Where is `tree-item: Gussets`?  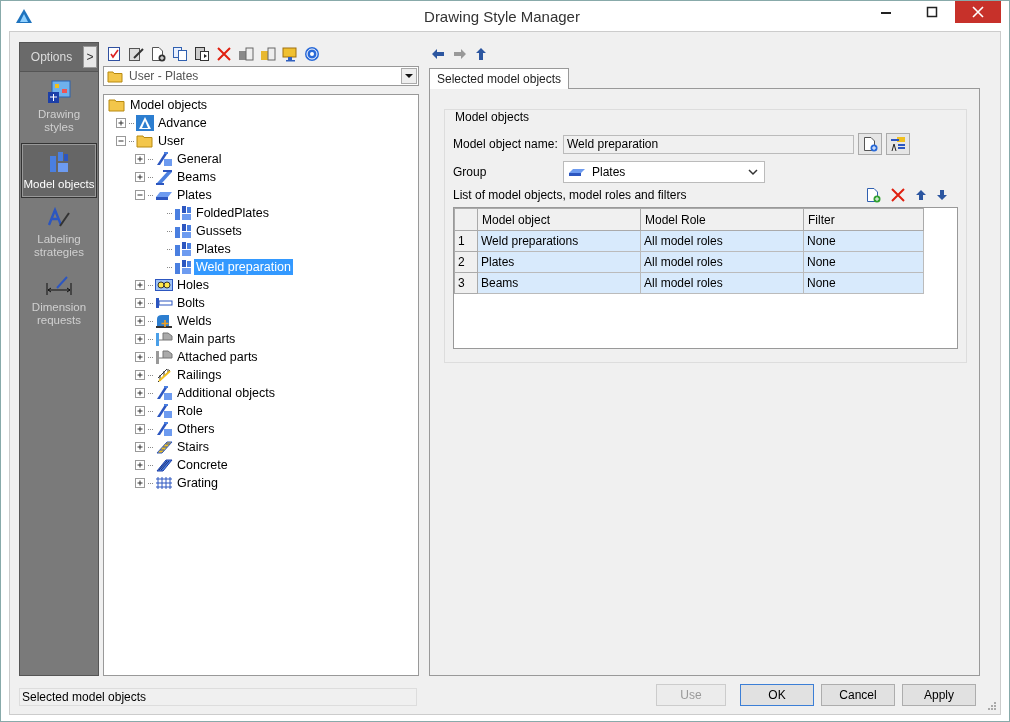 tree-item: Gussets is located at coordinates (219, 231).